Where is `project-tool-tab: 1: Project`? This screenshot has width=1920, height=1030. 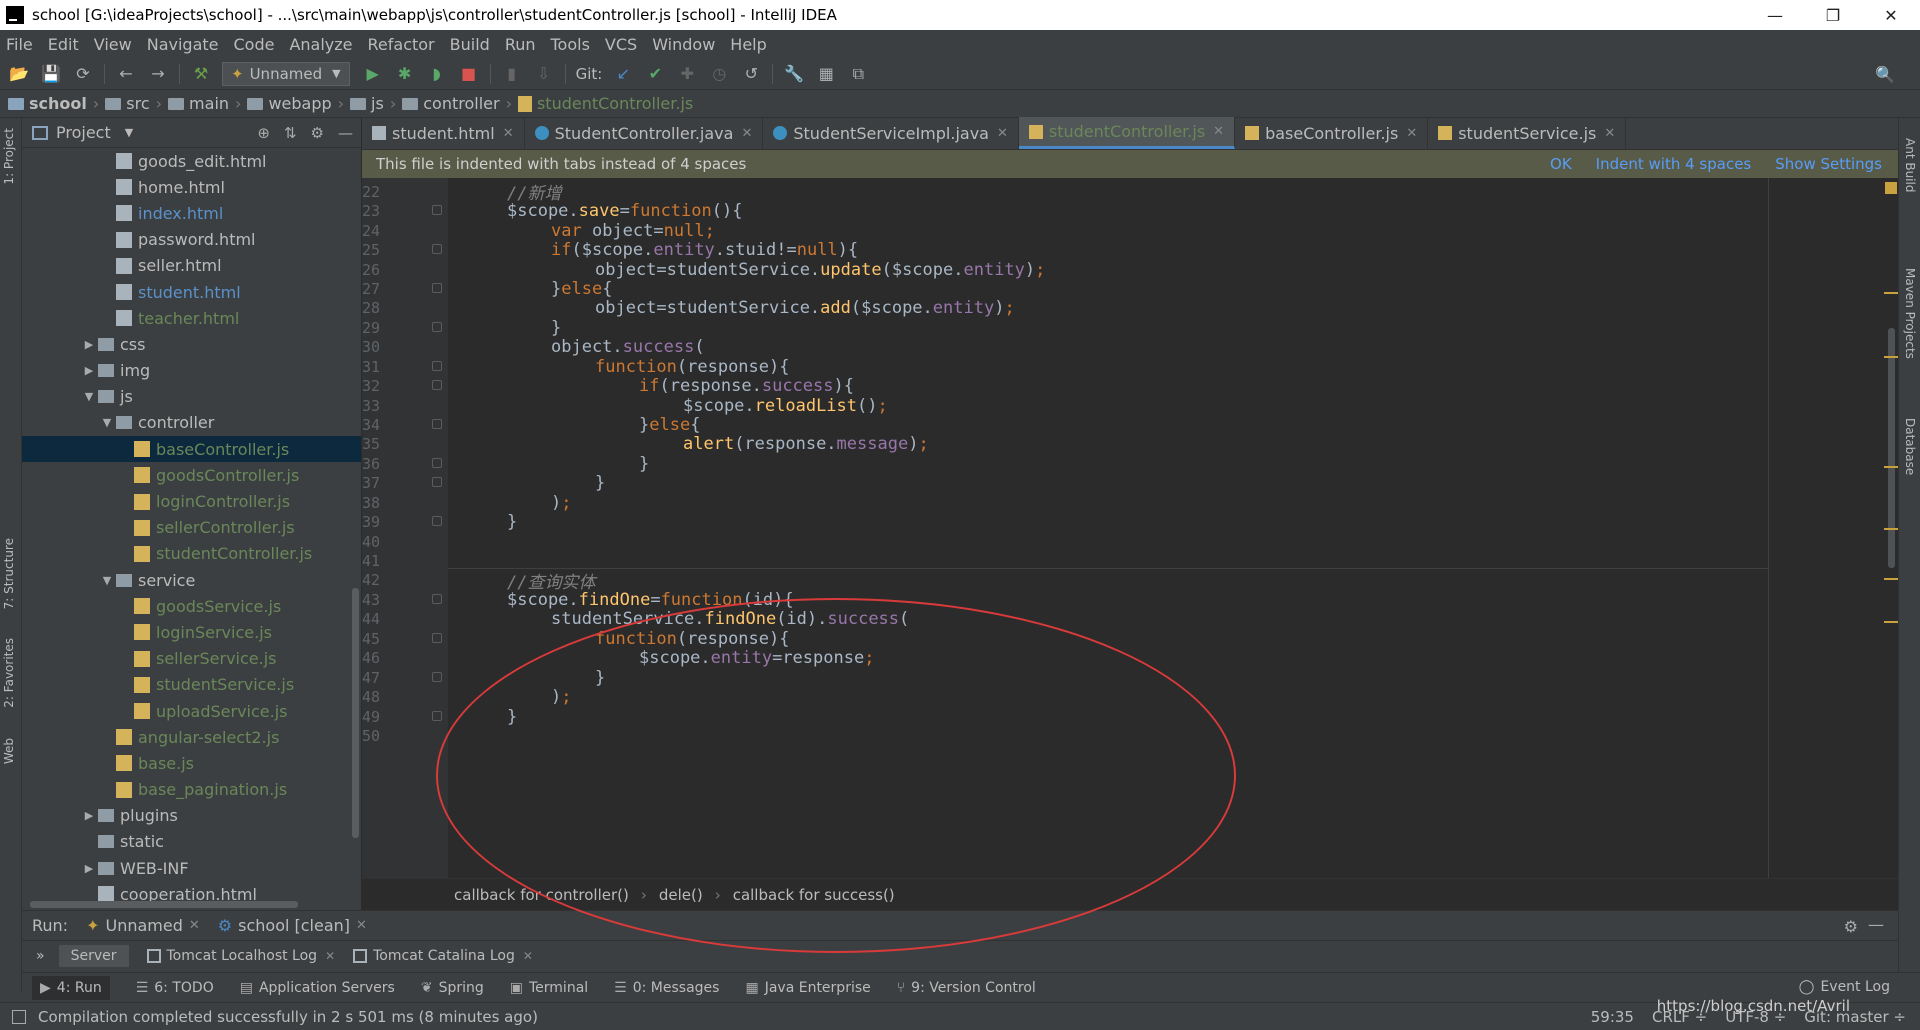
project-tool-tab: 1: Project is located at coordinates (9, 156).